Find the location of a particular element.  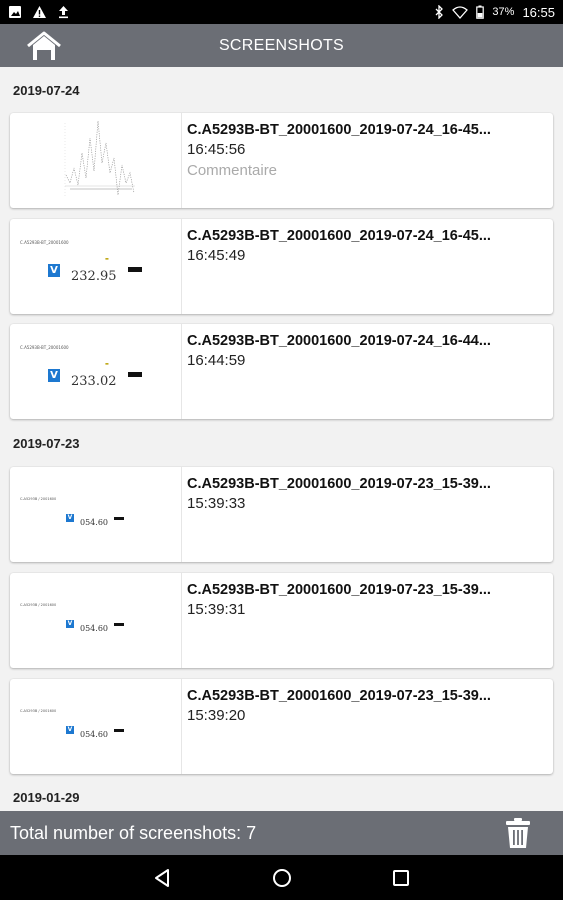

home-button is located at coordinates (44, 46).